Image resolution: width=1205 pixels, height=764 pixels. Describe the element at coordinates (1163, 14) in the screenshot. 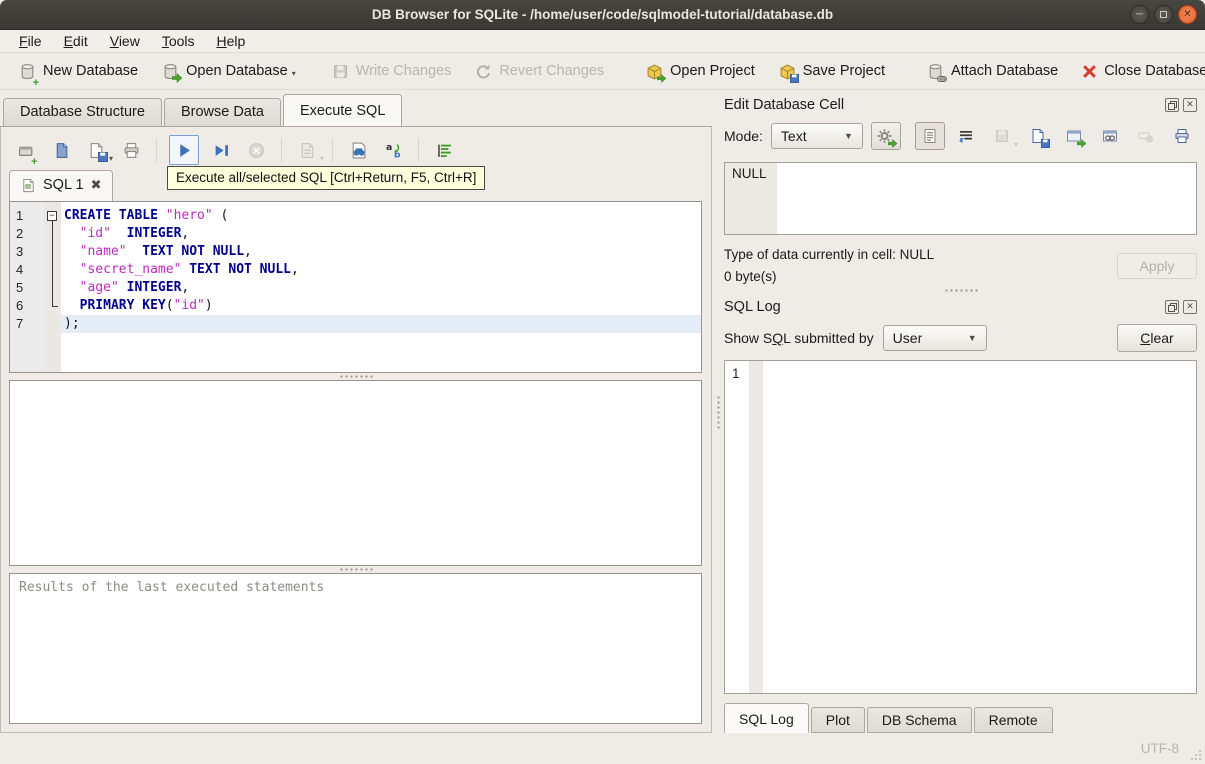

I see `maximize-icon` at that location.